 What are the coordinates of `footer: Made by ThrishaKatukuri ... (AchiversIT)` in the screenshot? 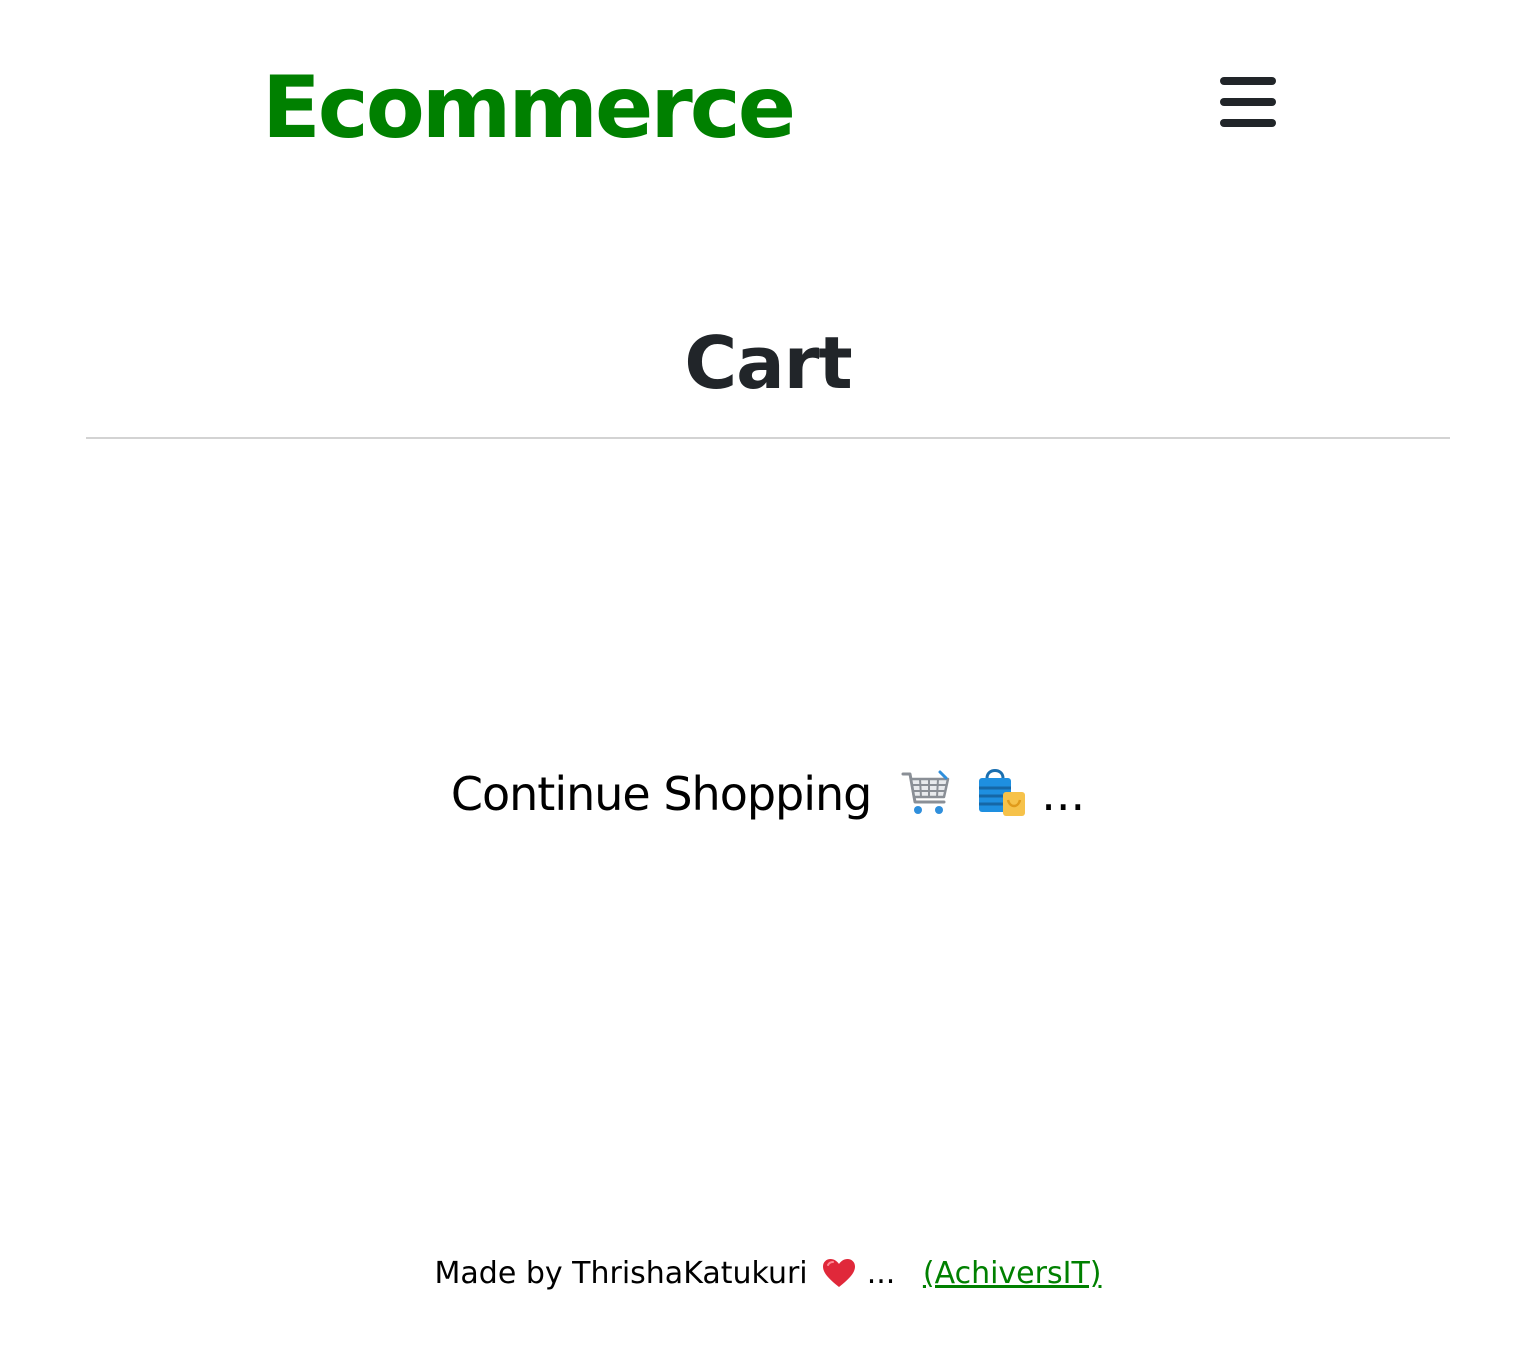 It's located at (768, 1274).